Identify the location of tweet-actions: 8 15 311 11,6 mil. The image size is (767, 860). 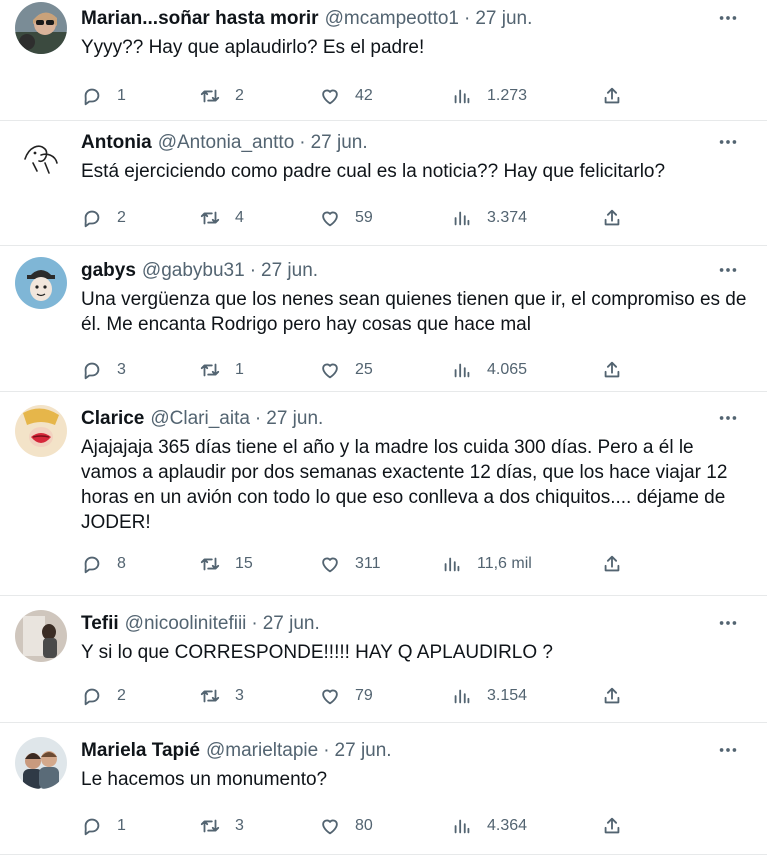
(414, 564).